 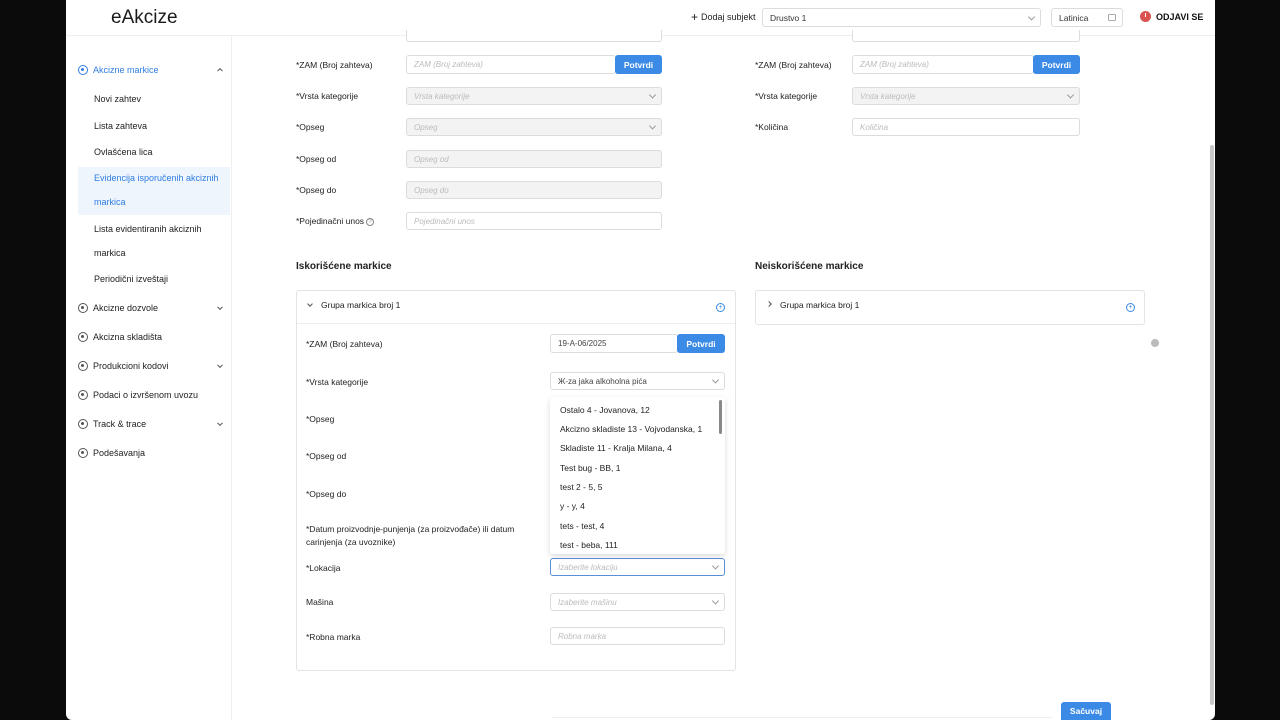 What do you see at coordinates (769, 304) in the screenshot?
I see `chevron-right-icon` at bounding box center [769, 304].